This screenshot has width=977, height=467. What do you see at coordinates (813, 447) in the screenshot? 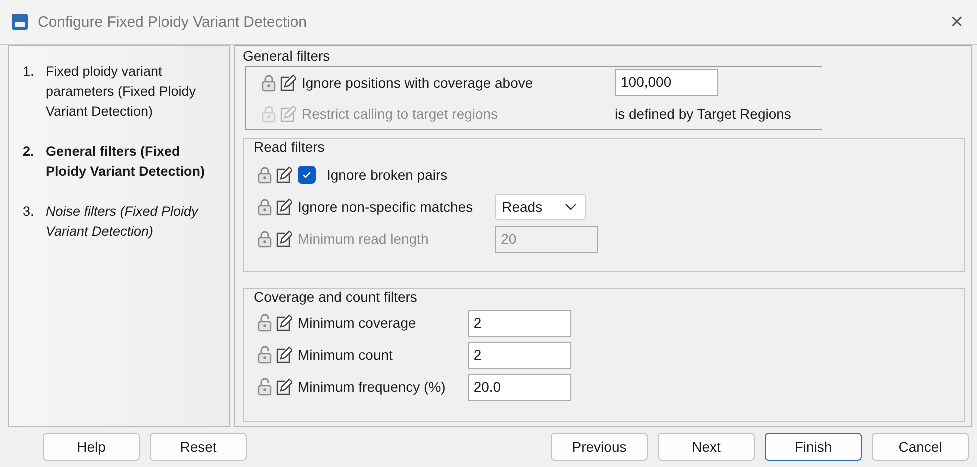
I see `dialog-button: Finish` at bounding box center [813, 447].